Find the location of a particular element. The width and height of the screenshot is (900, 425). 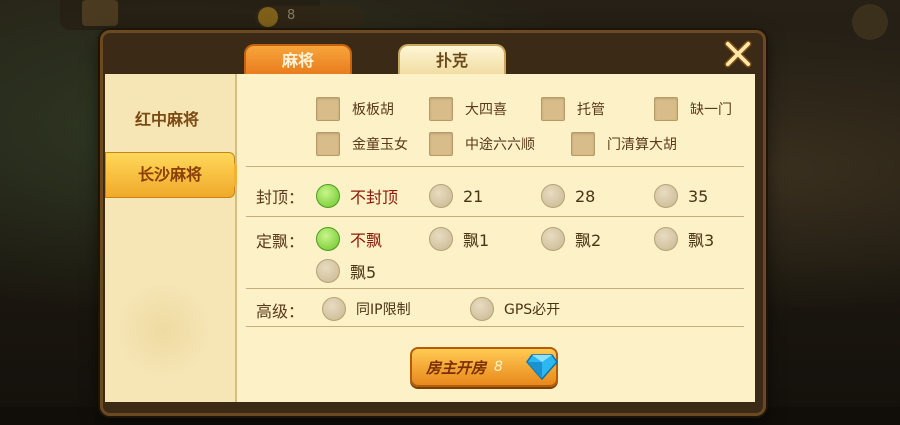

create-room-cost: 8 is located at coordinates (498, 367).